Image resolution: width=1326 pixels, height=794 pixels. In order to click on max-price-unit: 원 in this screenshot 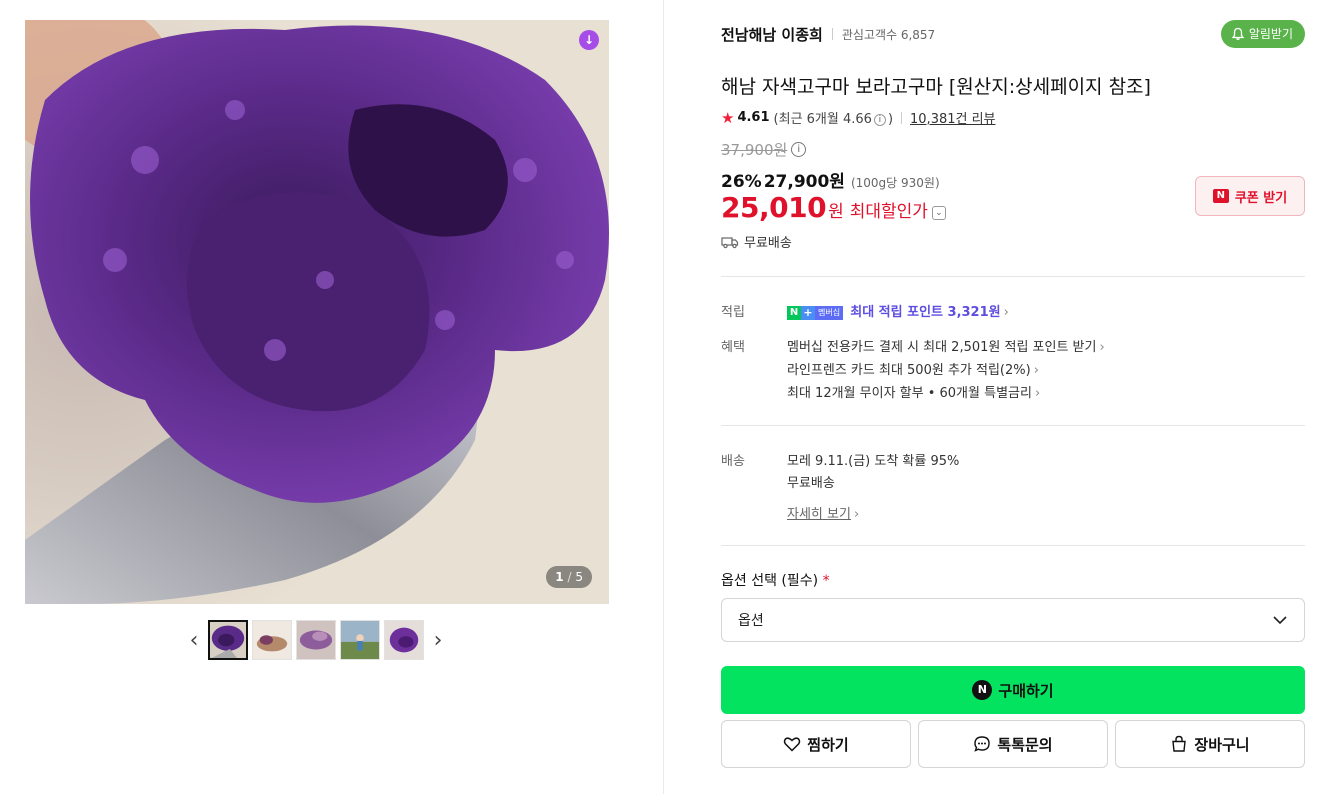, I will do `click(836, 212)`.